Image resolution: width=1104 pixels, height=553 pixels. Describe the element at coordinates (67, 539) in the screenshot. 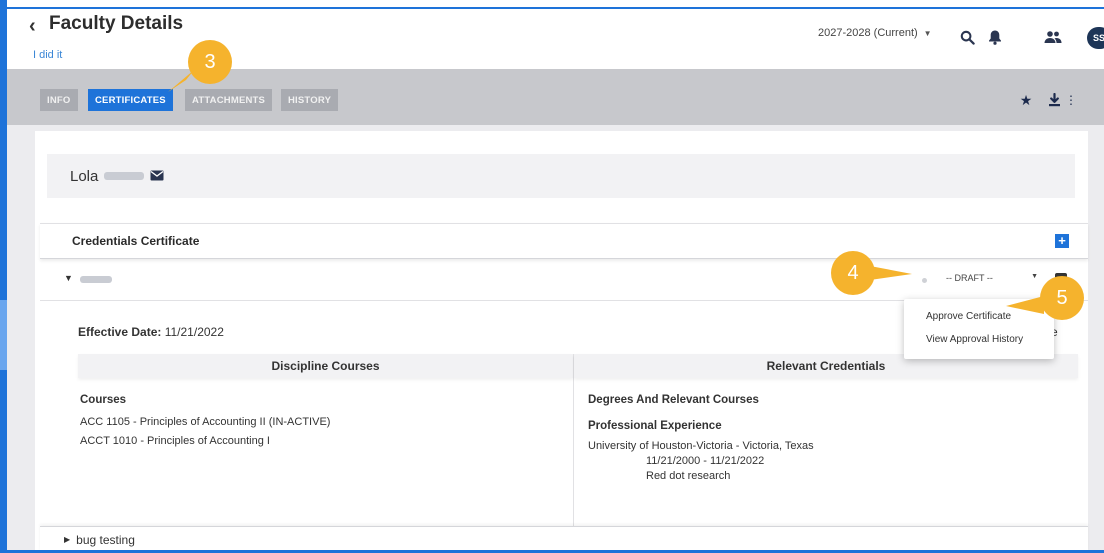

I see `caret-right-icon: ▶` at that location.